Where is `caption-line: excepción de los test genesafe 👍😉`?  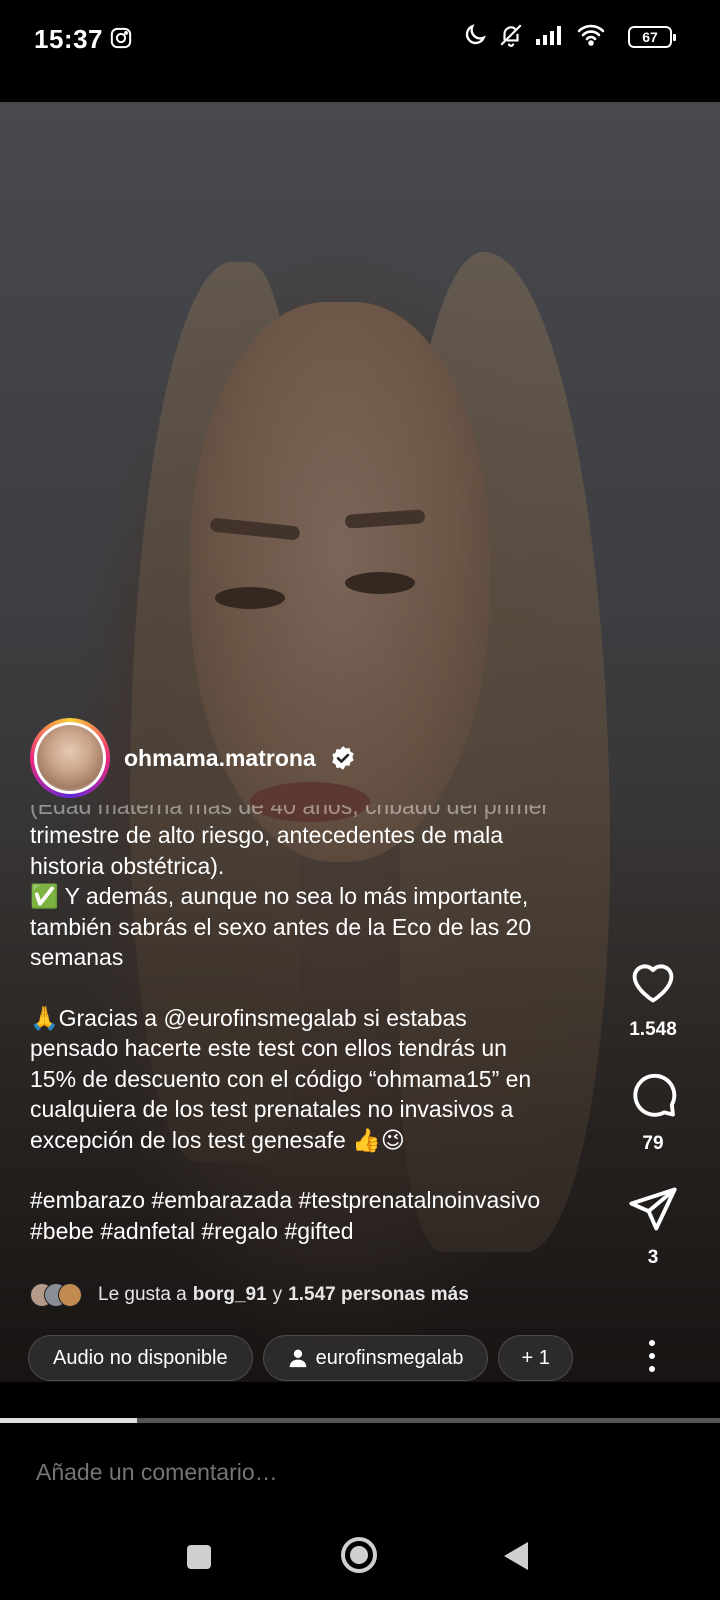 caption-line: excepción de los test genesafe 👍😉 is located at coordinates (217, 1139).